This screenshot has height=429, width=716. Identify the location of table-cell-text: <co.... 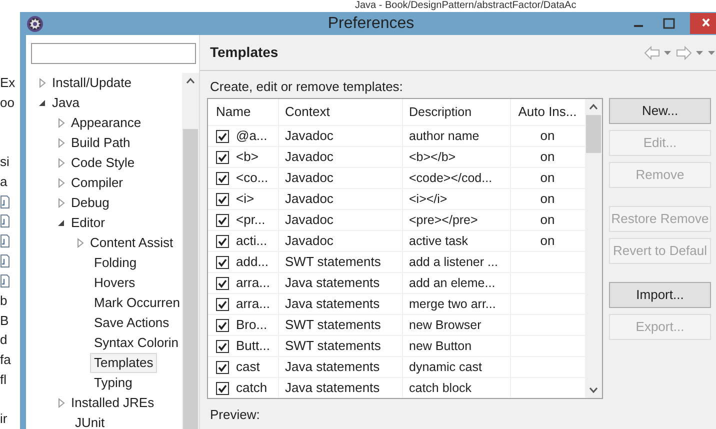
(252, 178).